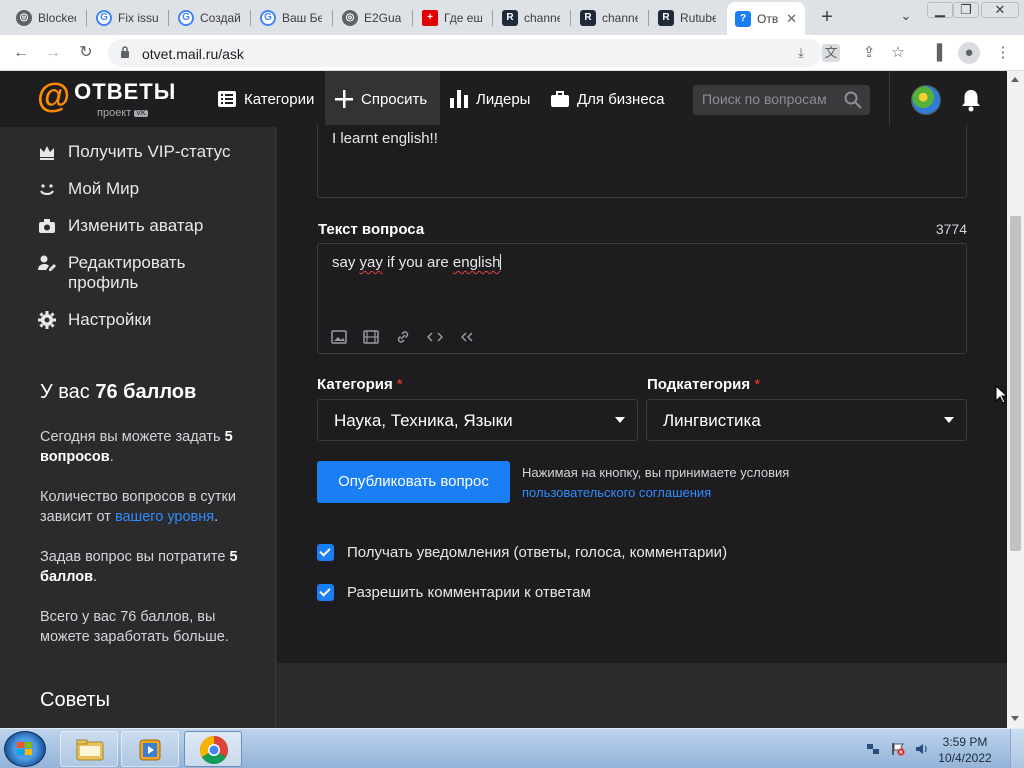 The image size is (1024, 768). I want to click on menu-change-avatar-label: Изменить аватар, so click(136, 225).